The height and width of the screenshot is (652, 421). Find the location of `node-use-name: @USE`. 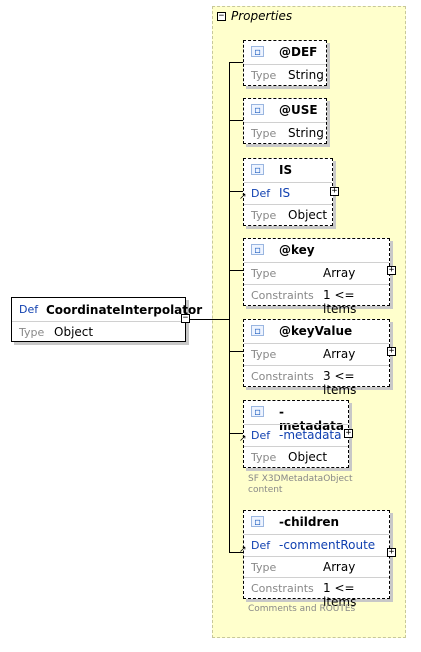

node-use-name: @USE is located at coordinates (298, 110).